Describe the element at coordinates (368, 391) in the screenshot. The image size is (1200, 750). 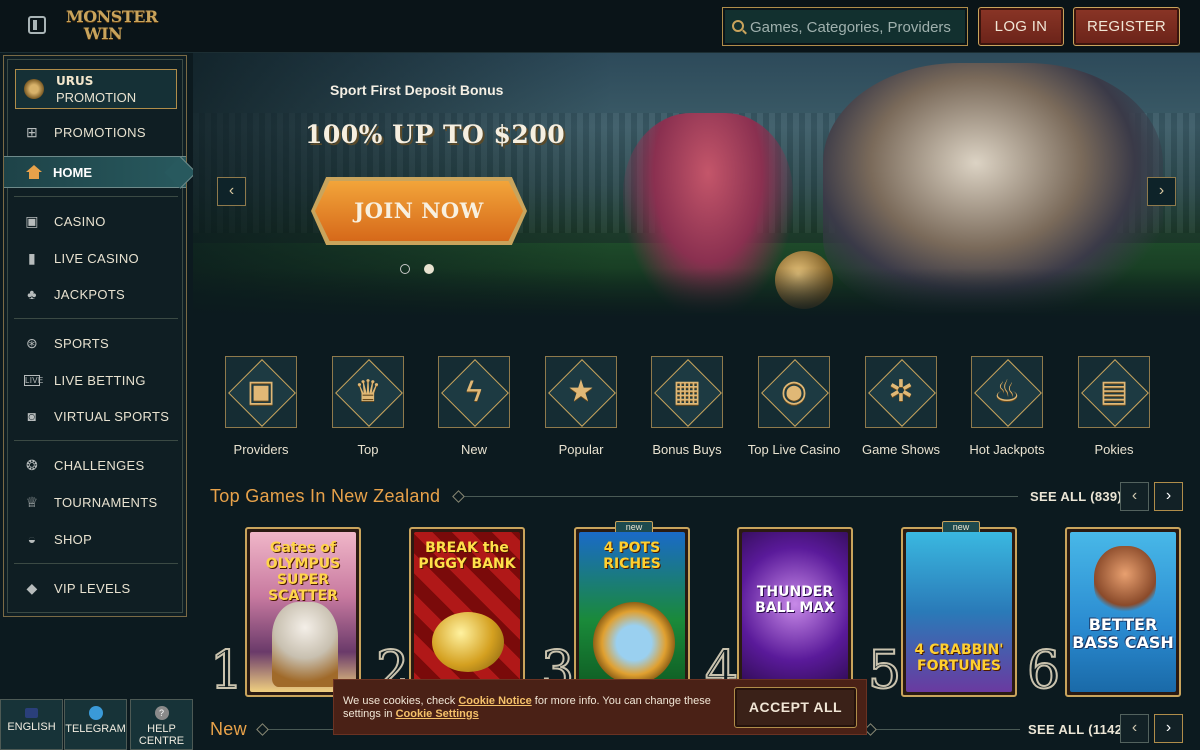
I see `crown-icon: ♛` at that location.